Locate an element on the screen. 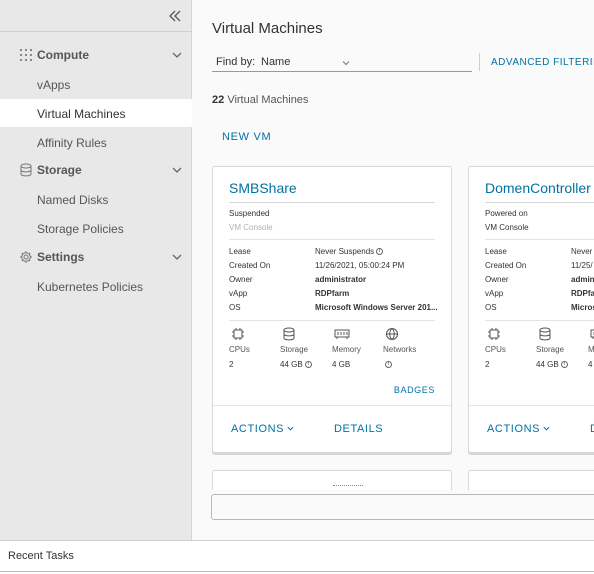 Image resolution: width=594 pixels, height=574 pixels. recent-tasks-bar: Recent Tasks is located at coordinates (297, 557).